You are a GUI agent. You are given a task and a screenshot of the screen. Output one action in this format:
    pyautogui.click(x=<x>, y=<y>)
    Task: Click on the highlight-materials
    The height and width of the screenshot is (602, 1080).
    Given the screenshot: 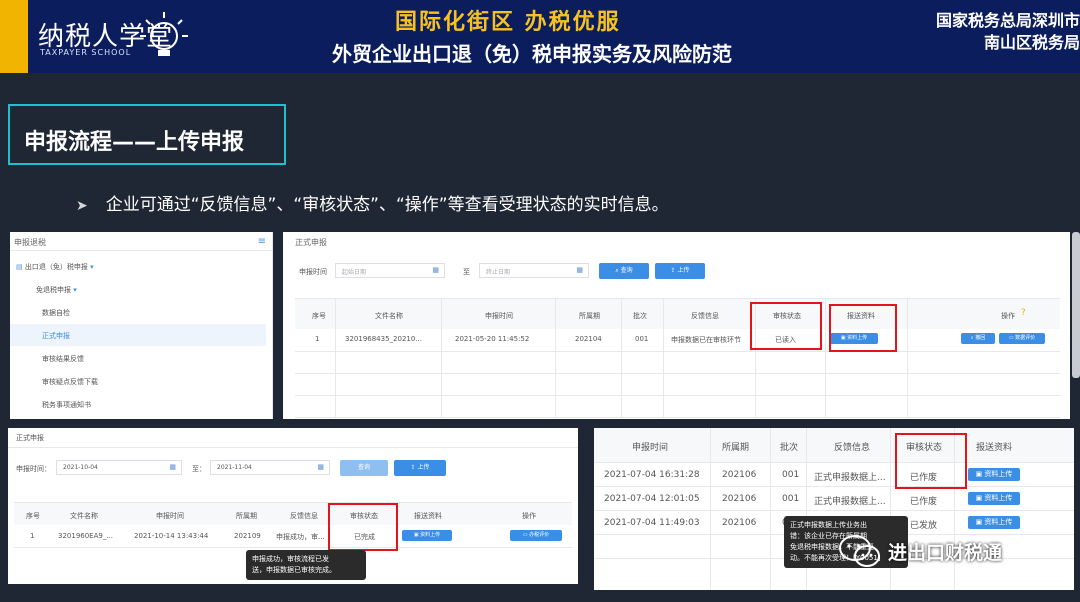 What is the action you would take?
    pyautogui.click(x=863, y=328)
    